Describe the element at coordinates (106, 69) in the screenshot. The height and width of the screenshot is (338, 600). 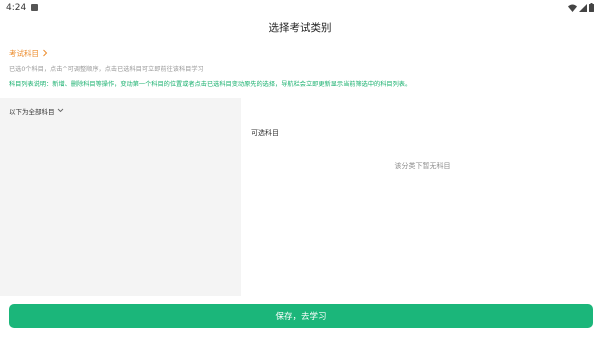
I see `selected-hint: 已选0个科目，点击^可调整顺序，点击已选科目可立即前往该科目学习` at that location.